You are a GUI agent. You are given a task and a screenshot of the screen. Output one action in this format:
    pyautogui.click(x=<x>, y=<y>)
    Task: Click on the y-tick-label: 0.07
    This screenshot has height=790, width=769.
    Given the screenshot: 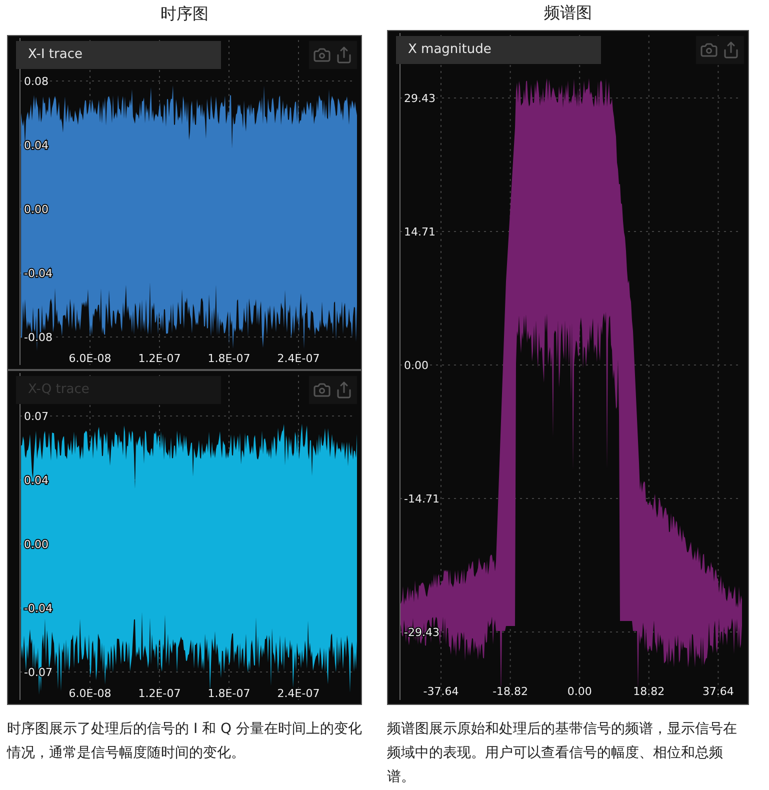 What is the action you would take?
    pyautogui.click(x=36, y=416)
    